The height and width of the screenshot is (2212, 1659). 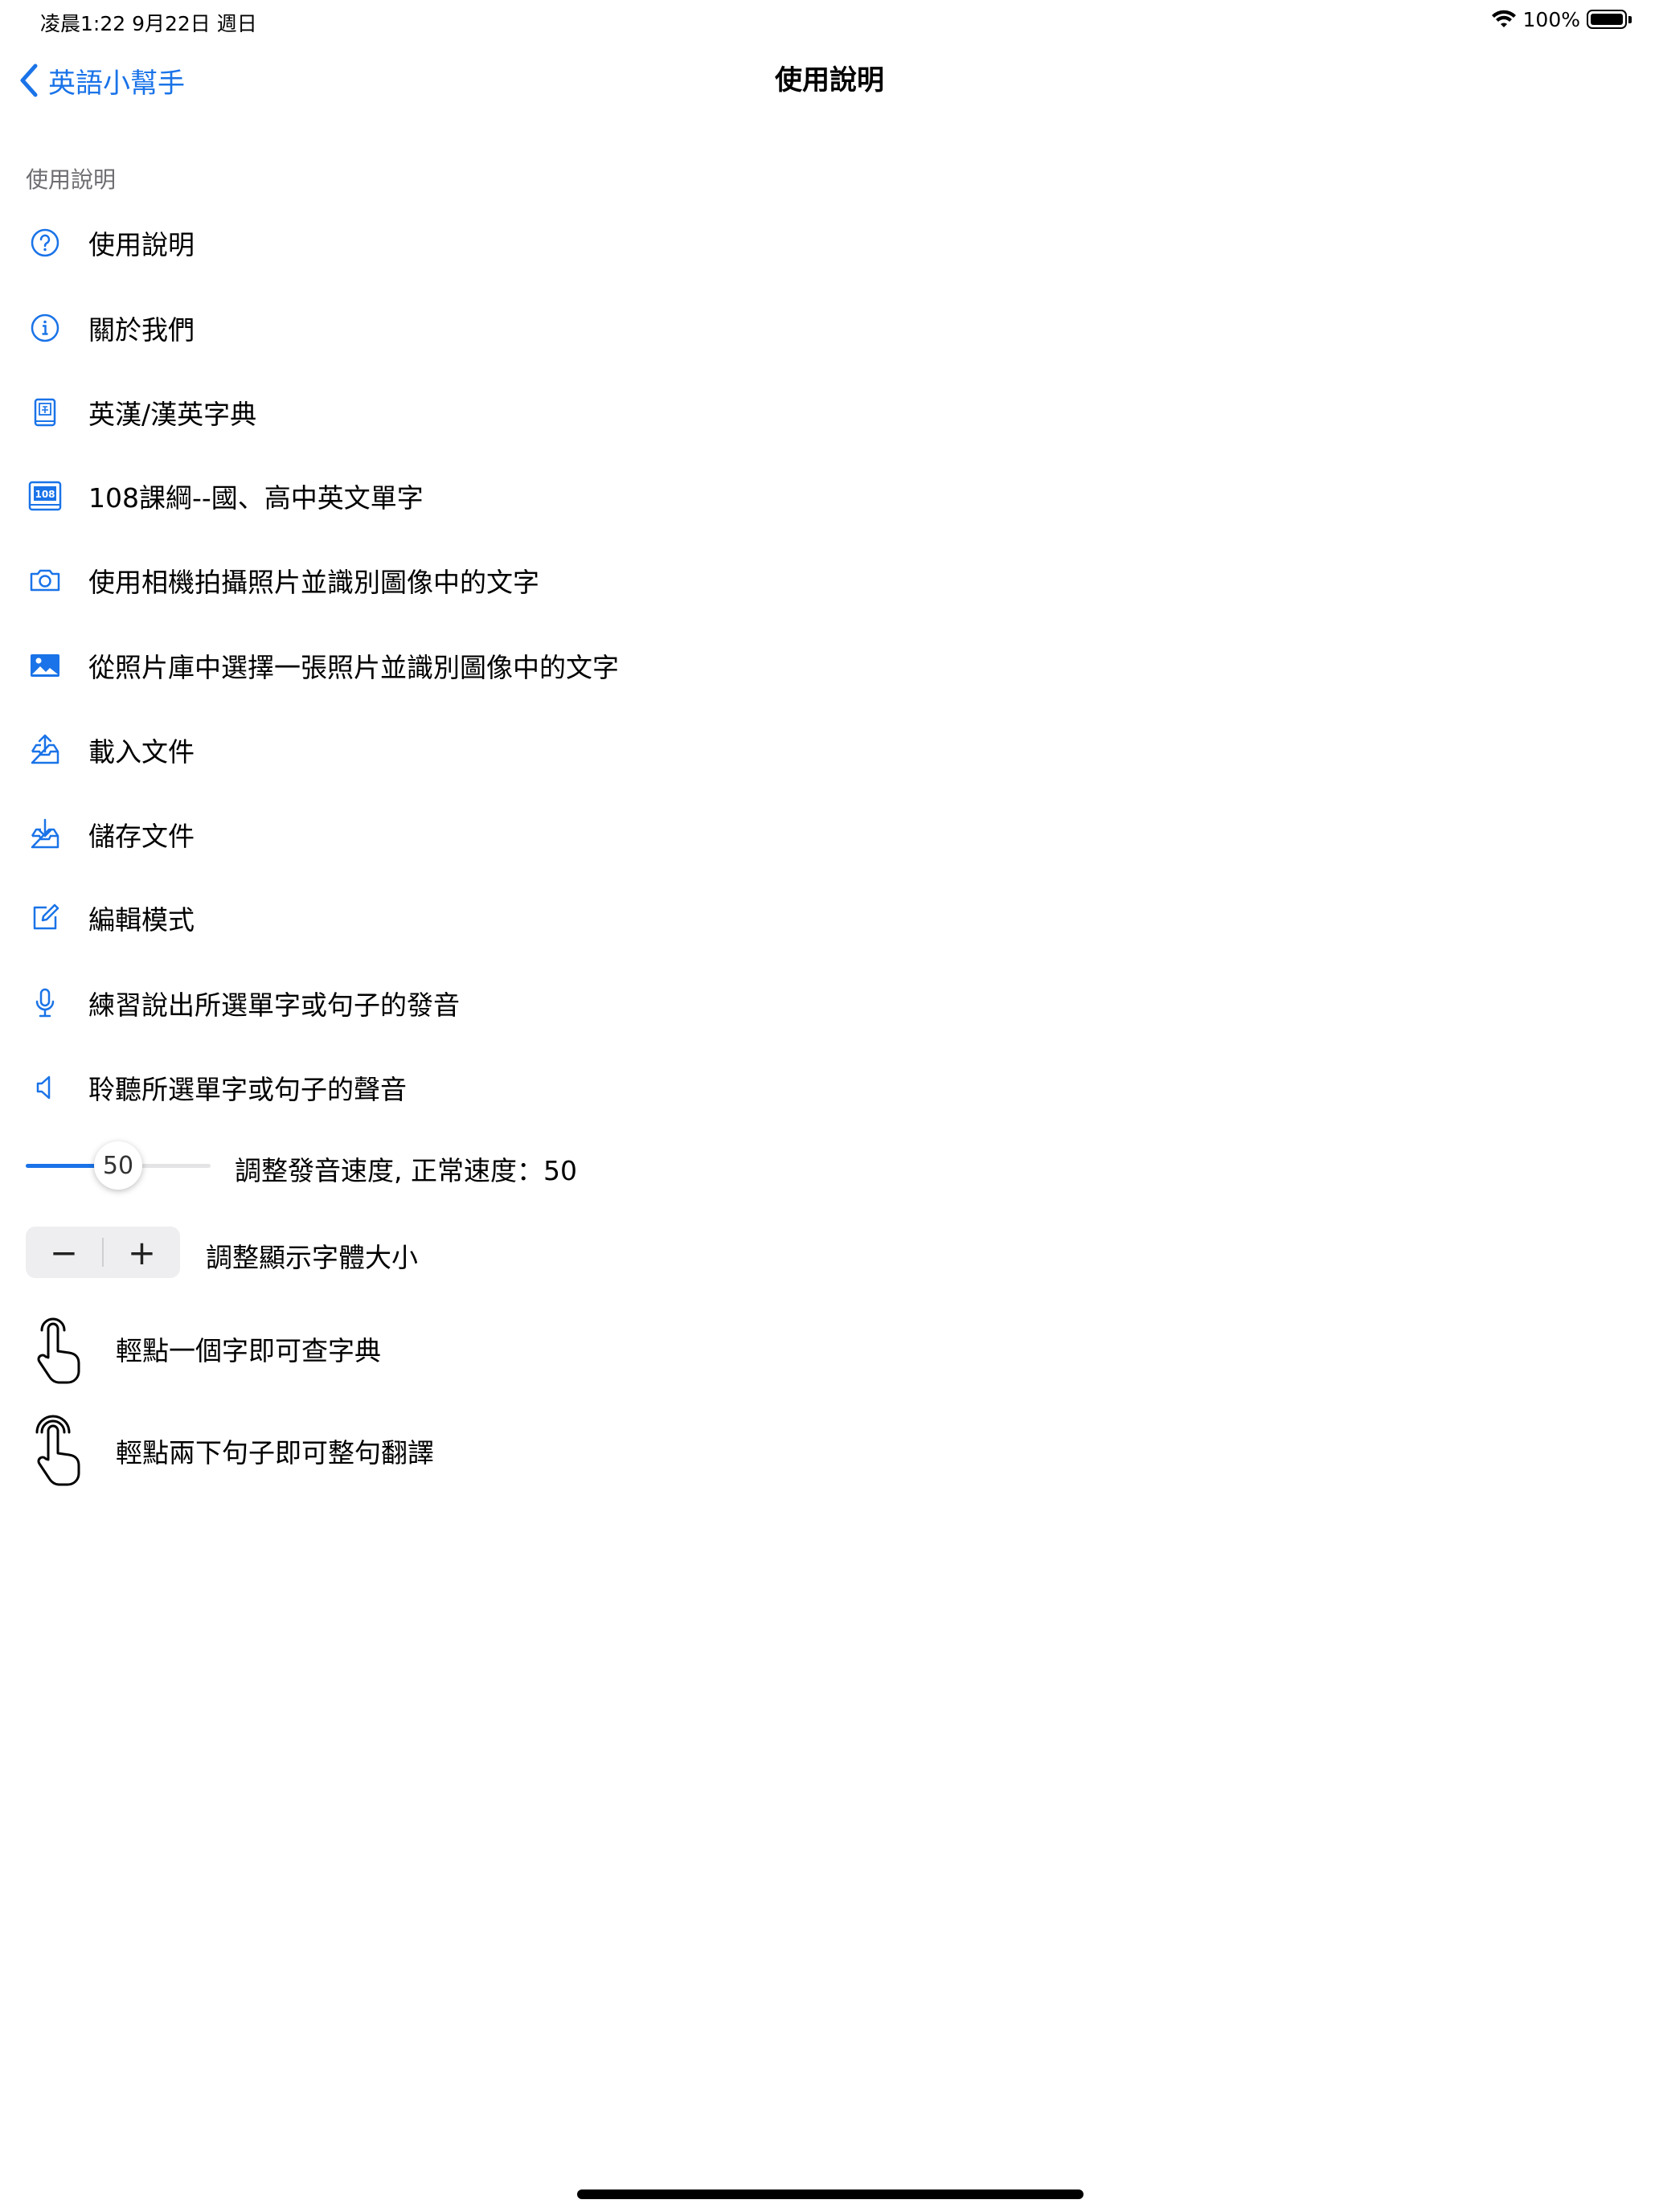 I want to click on list-item-photo-library-ocr: 從照片庫中選擇一張照片並識別圖像中的文字, so click(x=322, y=665).